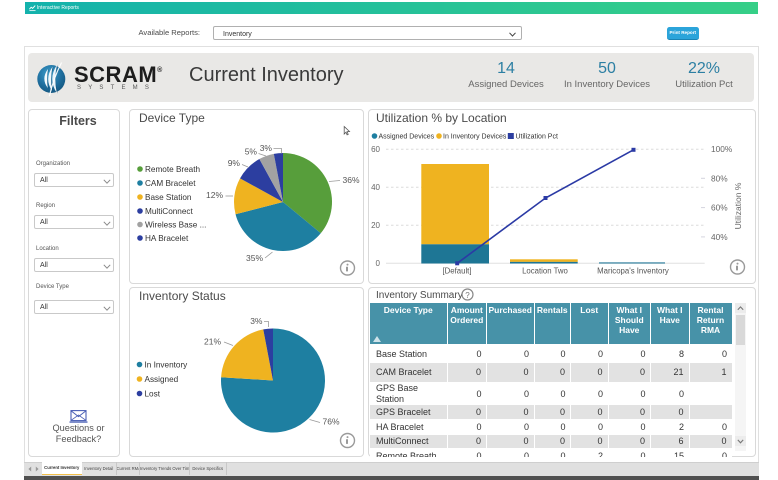 This screenshot has height=480, width=778. I want to click on svg-text: 21%, so click(212, 342).